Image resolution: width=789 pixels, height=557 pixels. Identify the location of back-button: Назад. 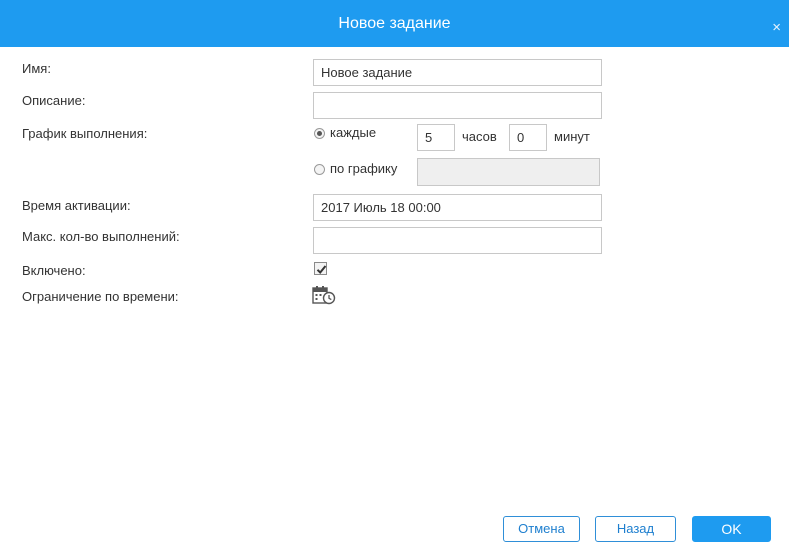
(635, 529).